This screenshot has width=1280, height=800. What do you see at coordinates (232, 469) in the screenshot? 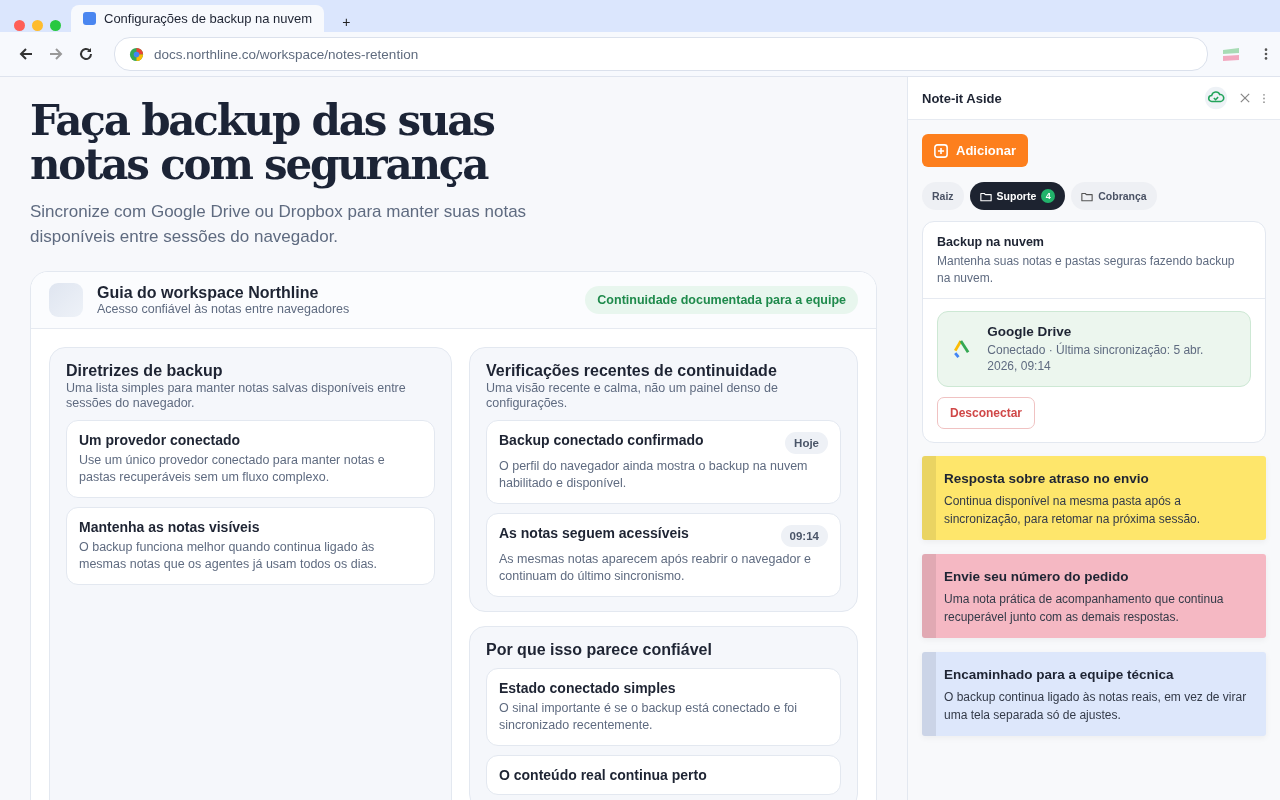
I see `card-text: Use um único provedor conectado para manter notas e pastas recuperáveis sem um fluxo complexo.` at bounding box center [232, 469].